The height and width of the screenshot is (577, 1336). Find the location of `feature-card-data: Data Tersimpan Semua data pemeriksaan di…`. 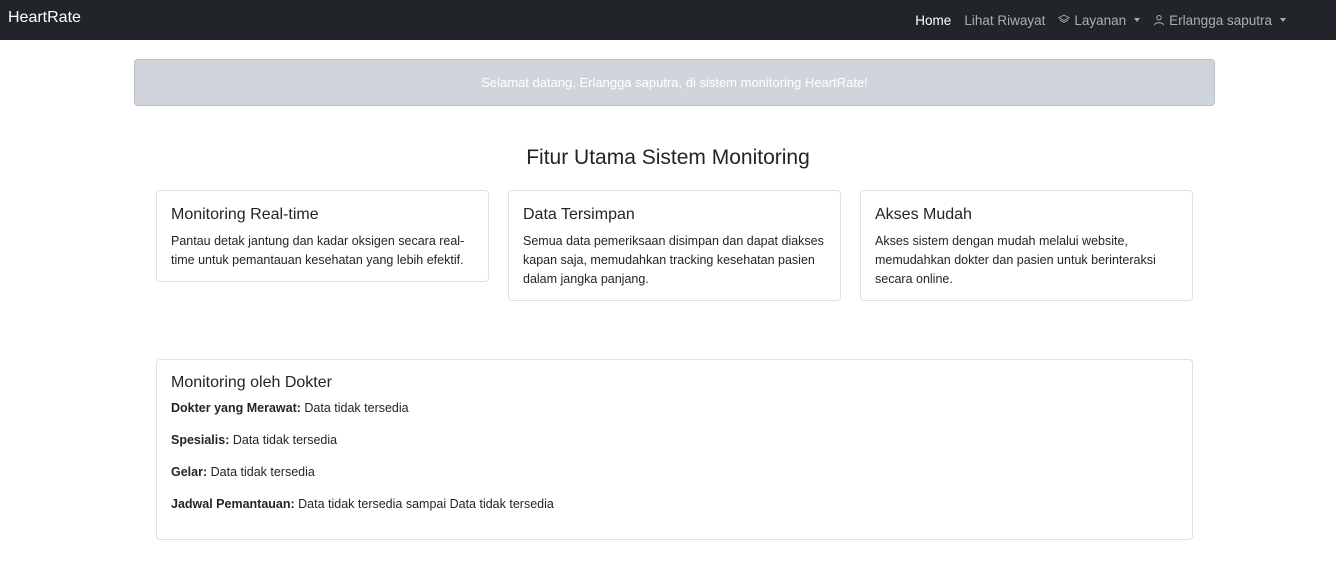

feature-card-data: Data Tersimpan Semua data pemeriksaan di… is located at coordinates (674, 245).